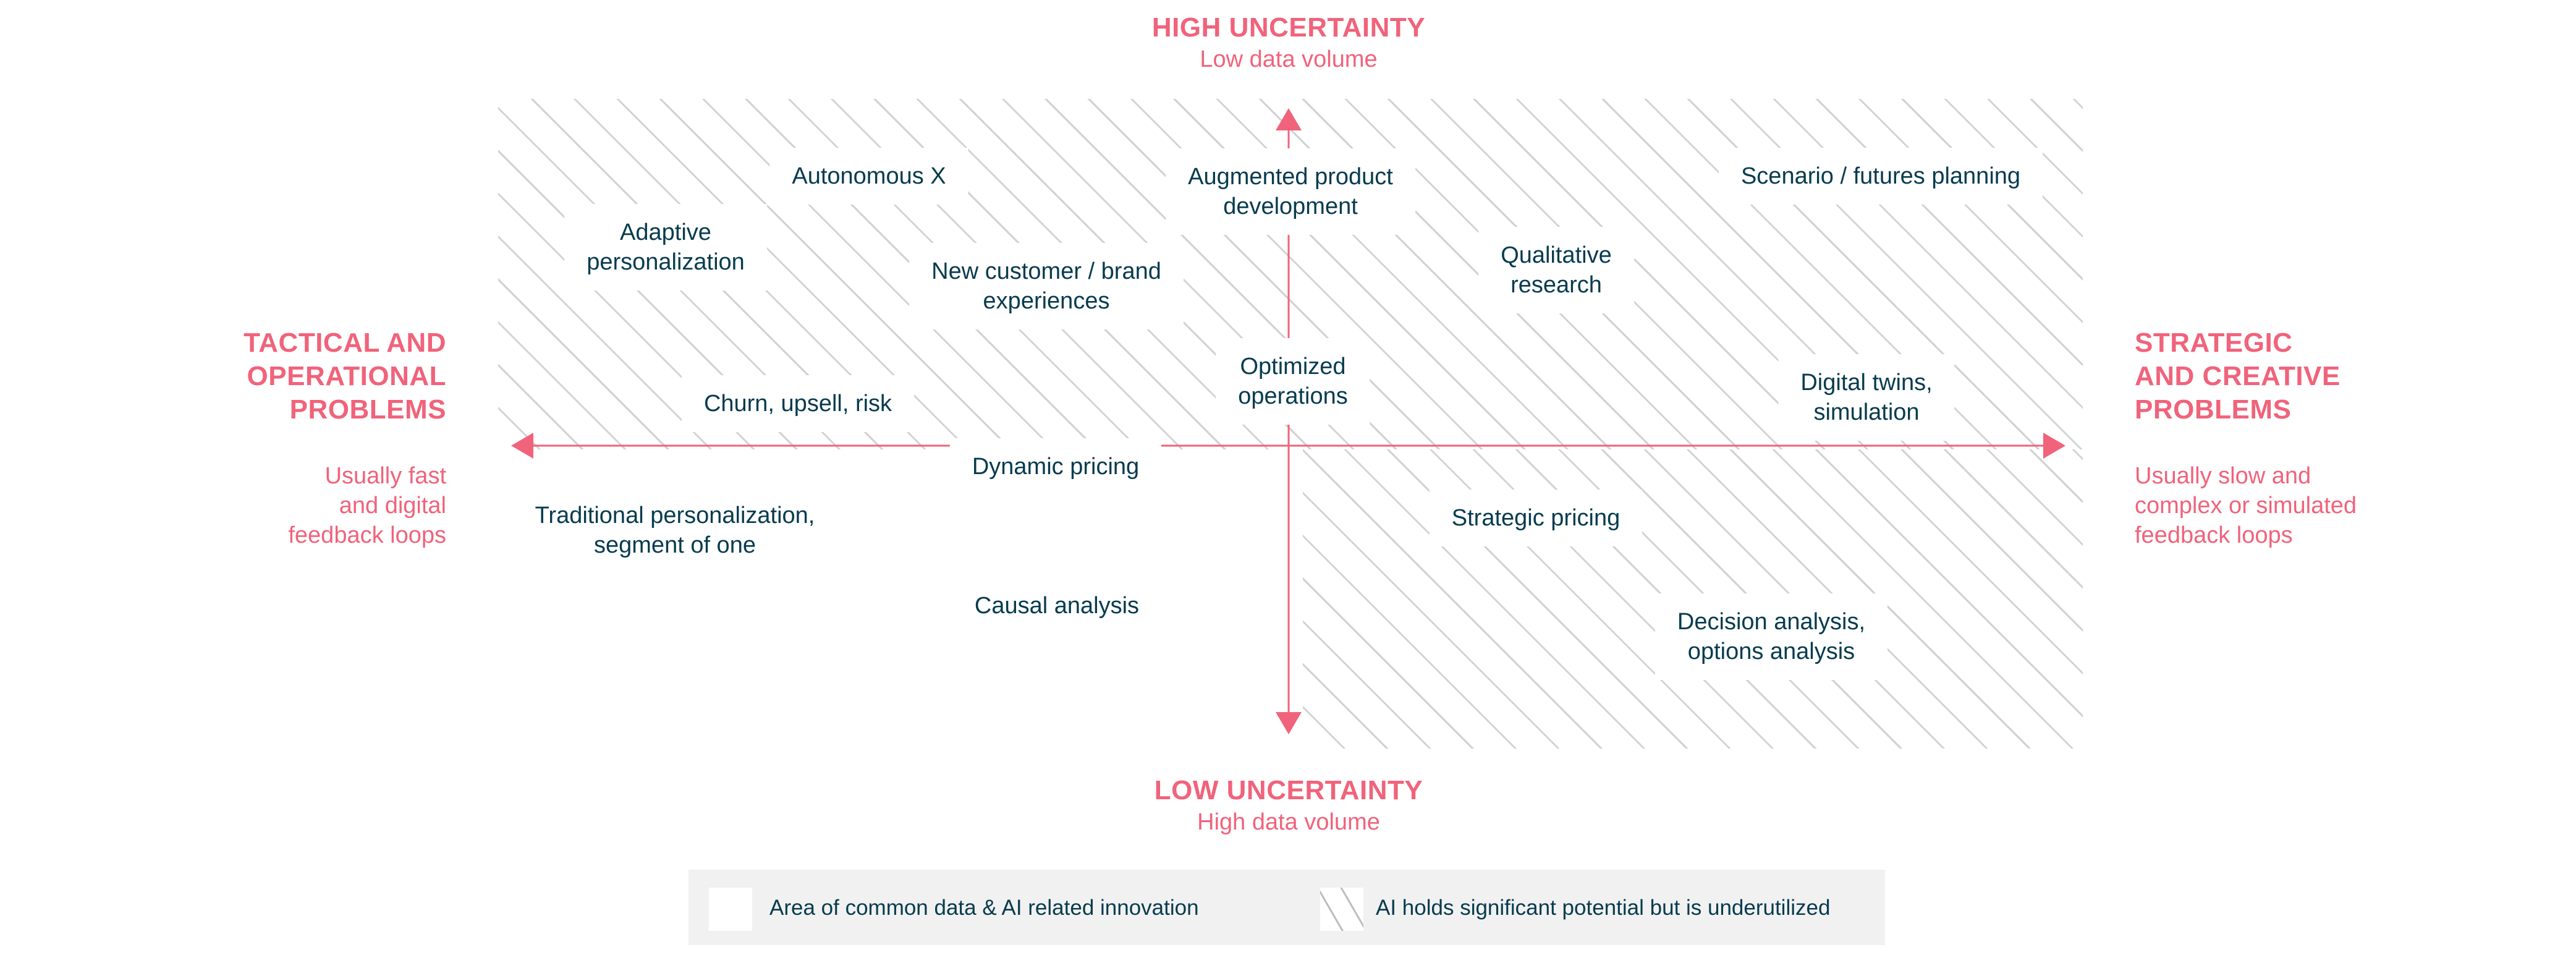  I want to click on item-line: personalization, so click(666, 262).